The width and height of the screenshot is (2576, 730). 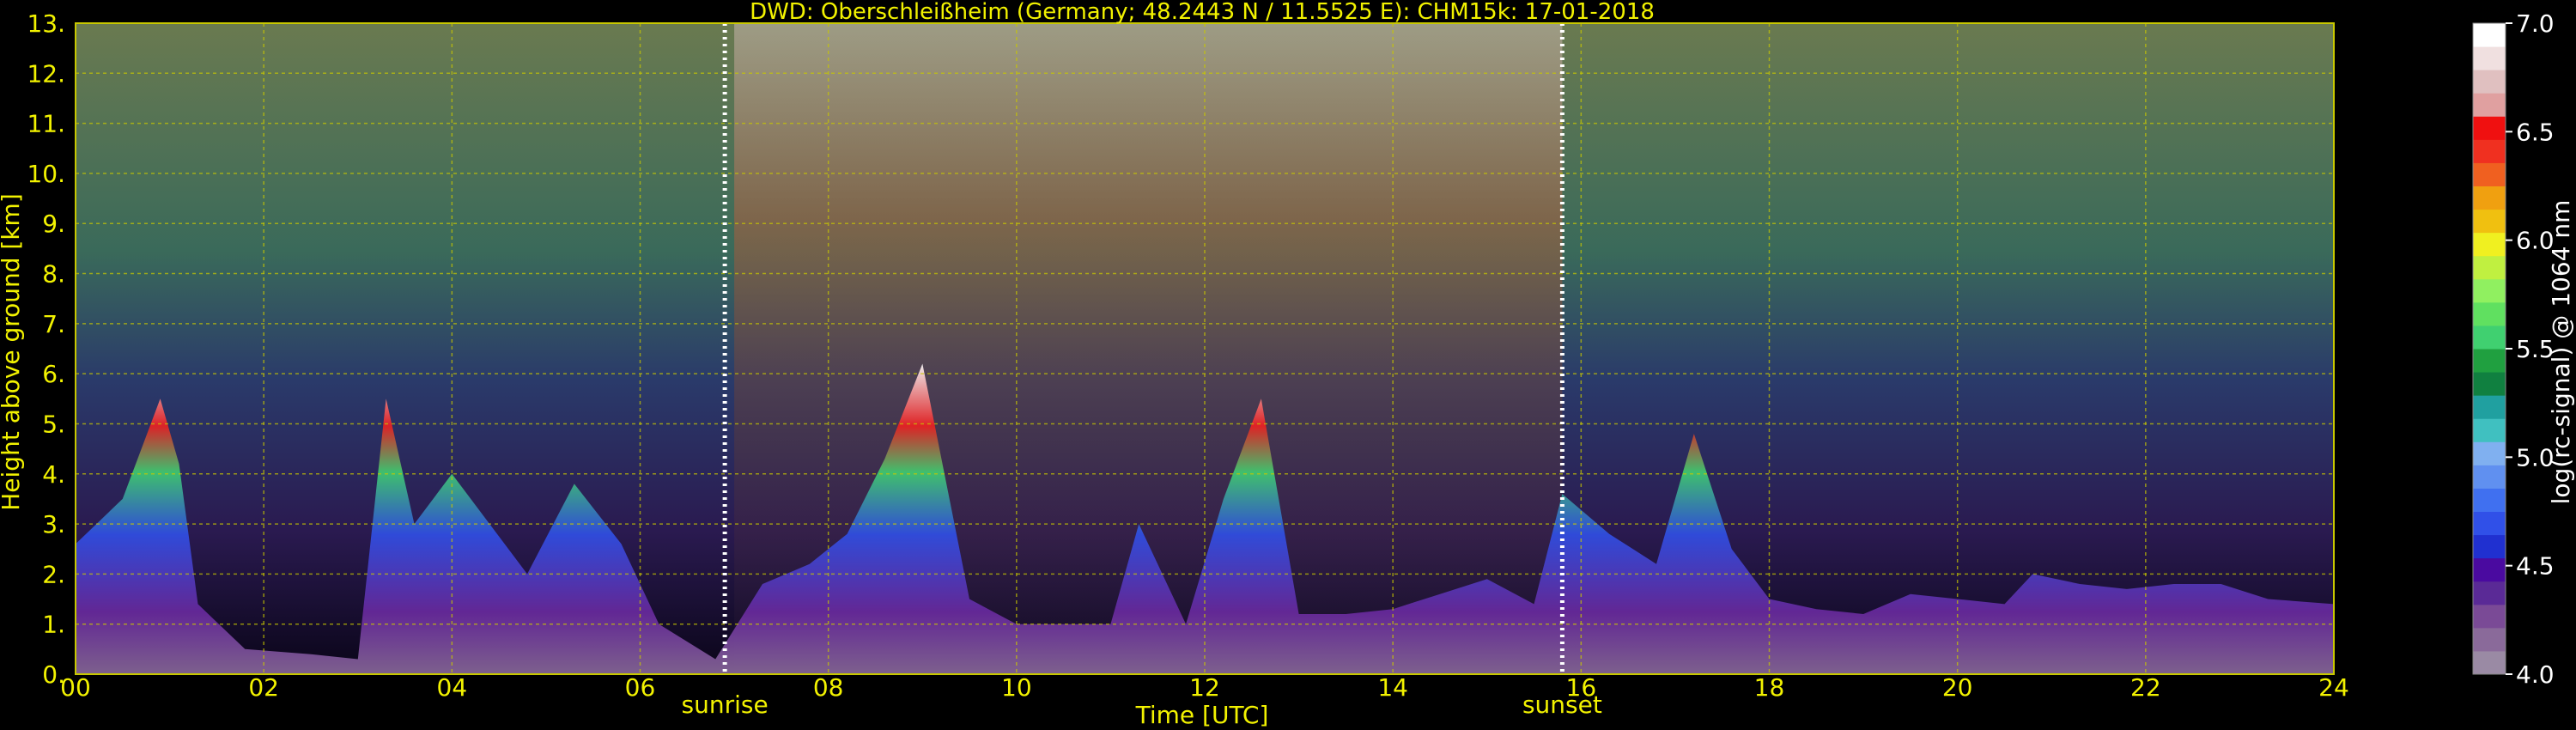 What do you see at coordinates (828, 687) in the screenshot?
I see `x-tick-label: 08` at bounding box center [828, 687].